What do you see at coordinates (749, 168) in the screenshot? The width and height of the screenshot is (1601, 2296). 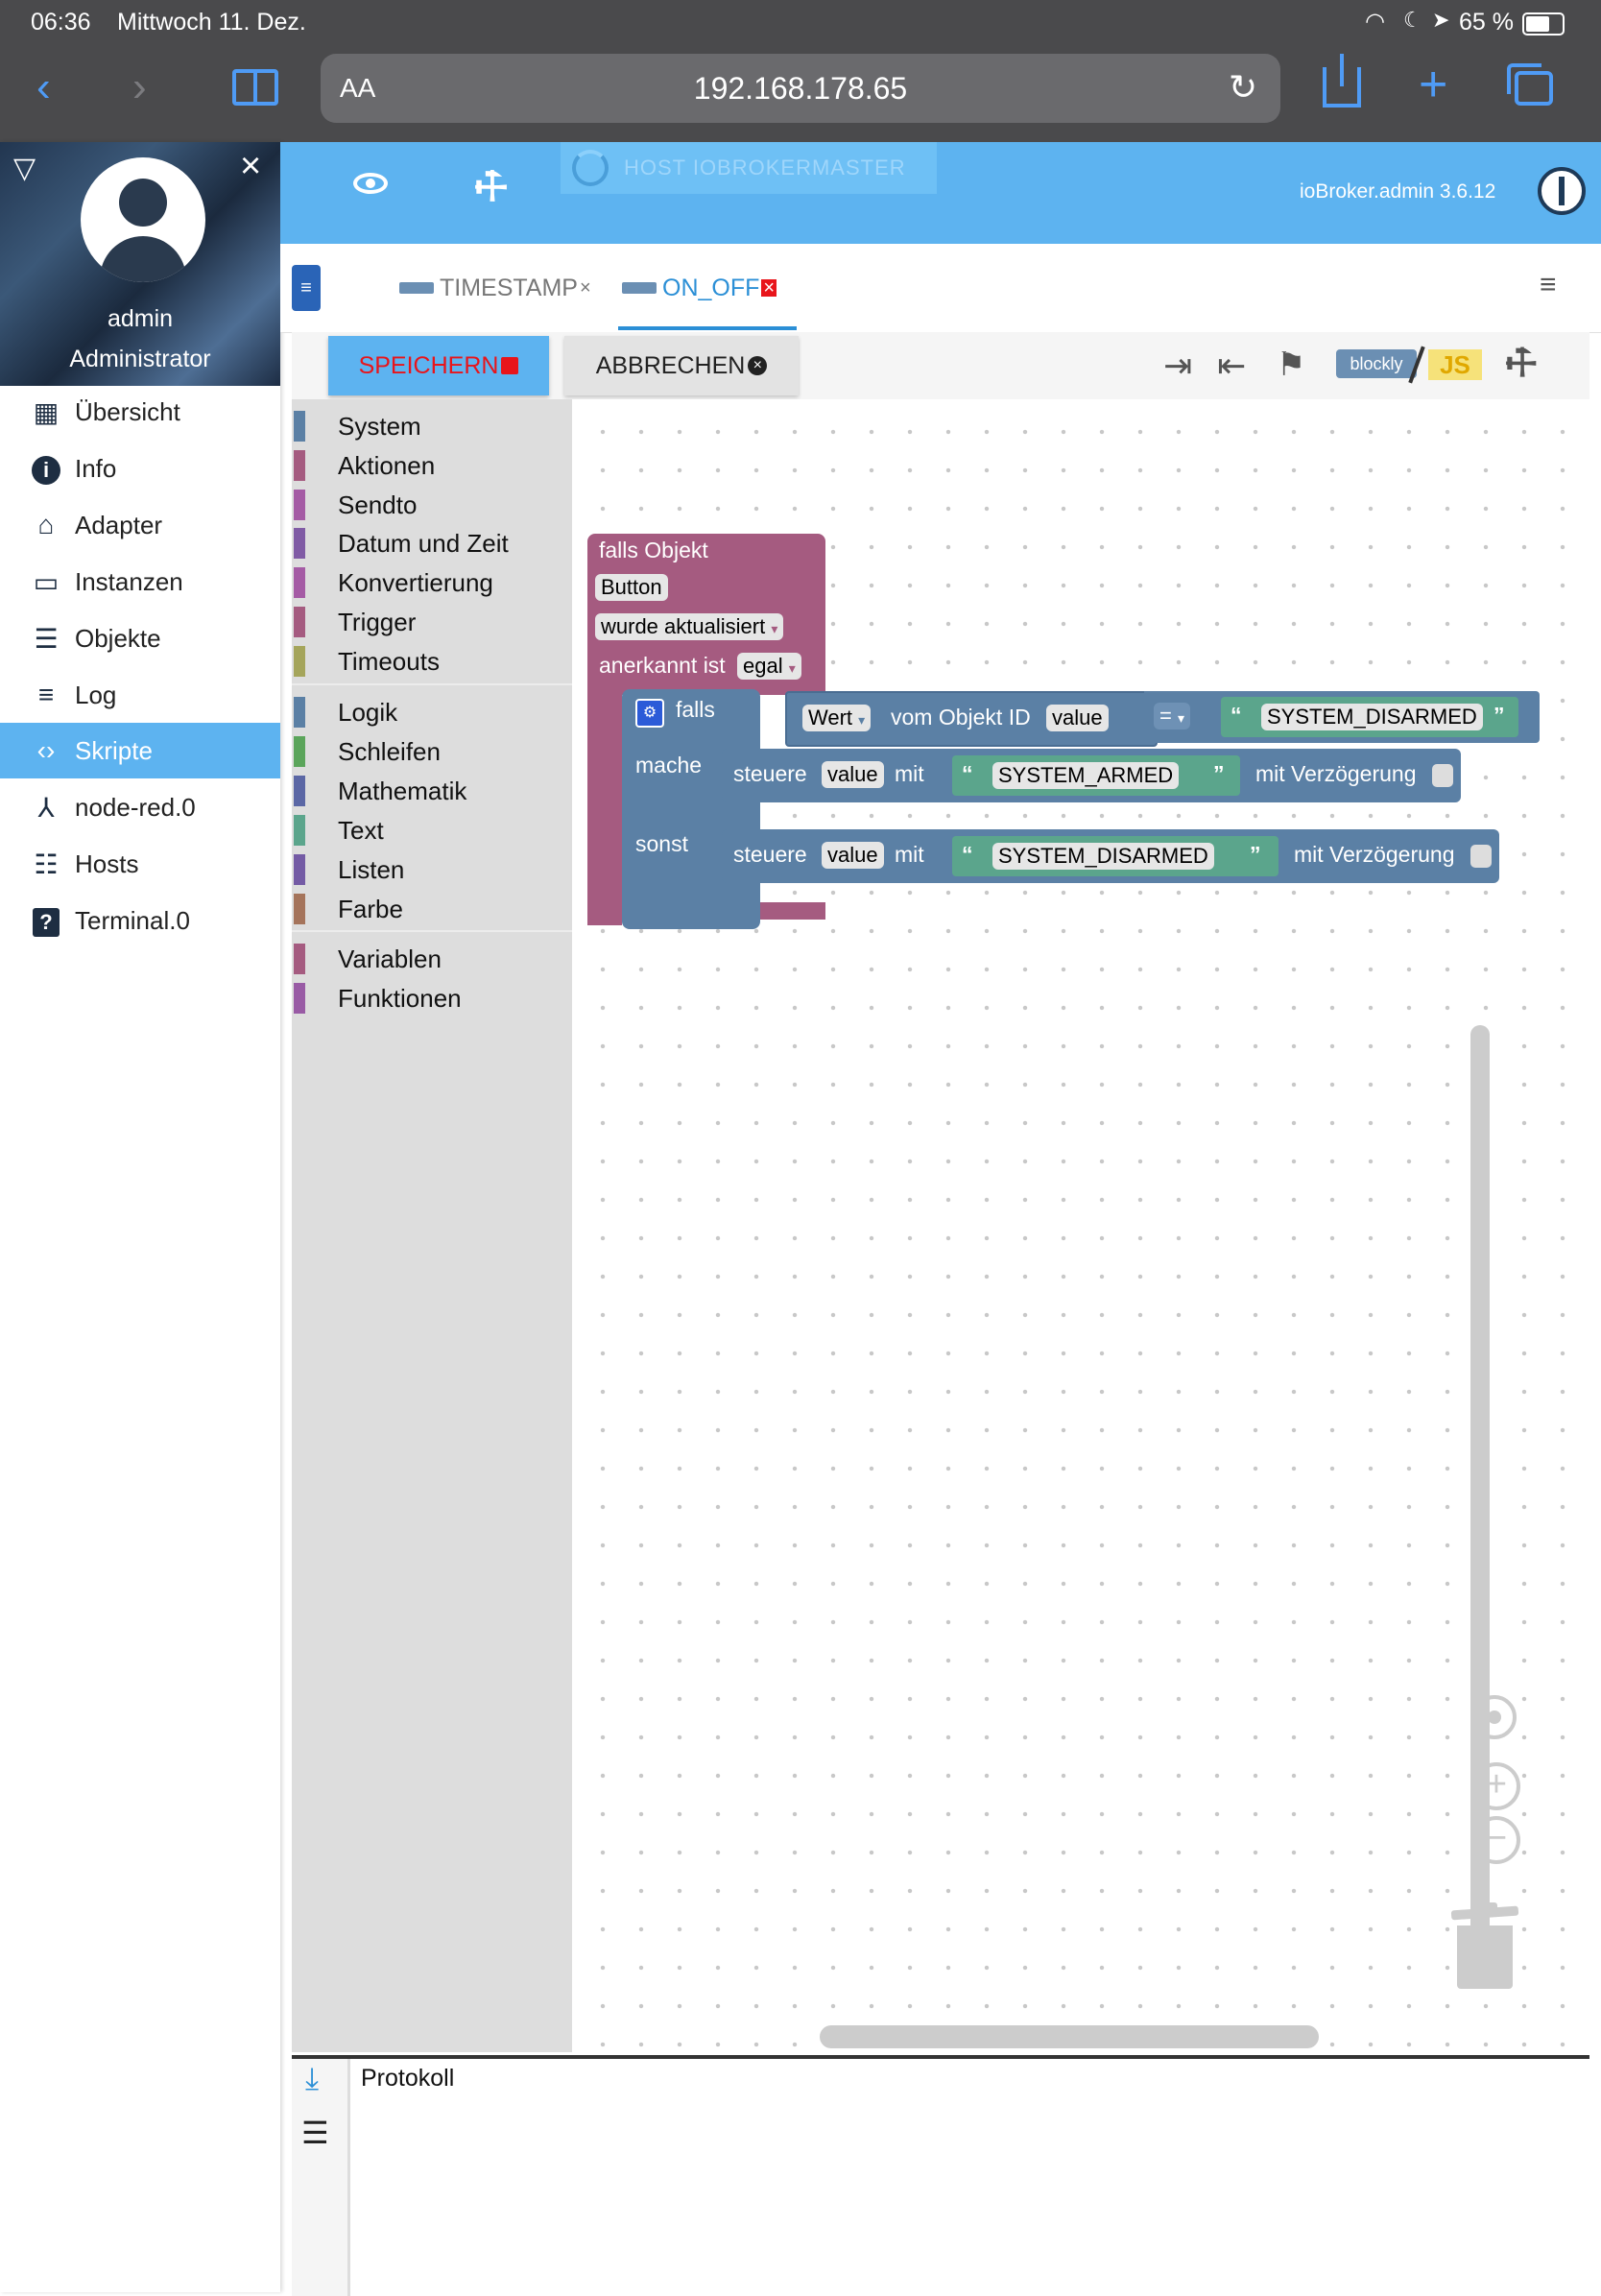 I see `host-selector: HOST IOBROKERMASTER` at bounding box center [749, 168].